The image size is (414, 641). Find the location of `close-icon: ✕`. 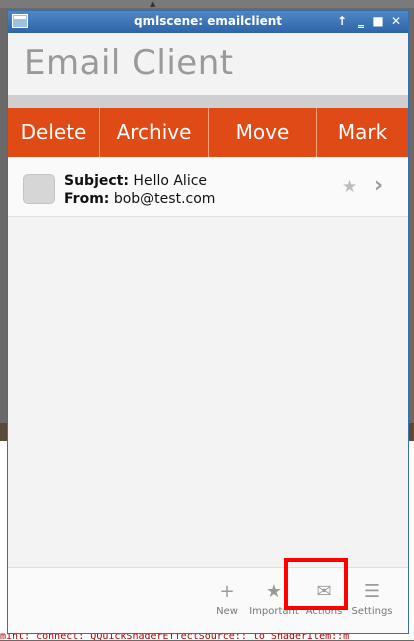

close-icon: ✕ is located at coordinates (396, 21).